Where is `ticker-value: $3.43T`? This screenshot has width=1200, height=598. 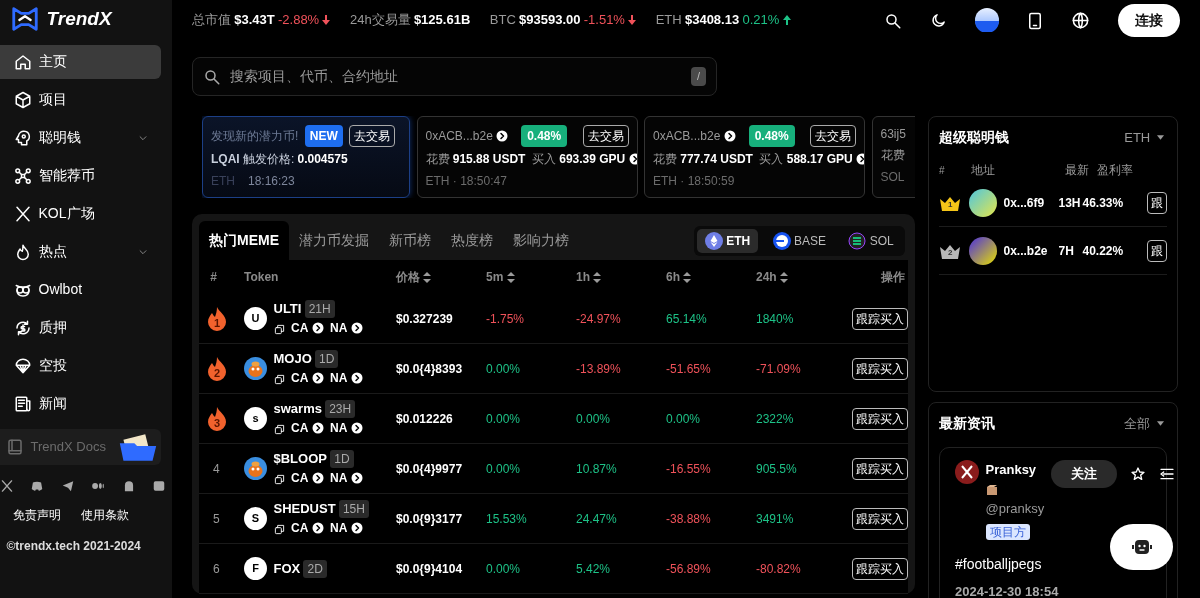 ticker-value: $3.43T is located at coordinates (254, 20).